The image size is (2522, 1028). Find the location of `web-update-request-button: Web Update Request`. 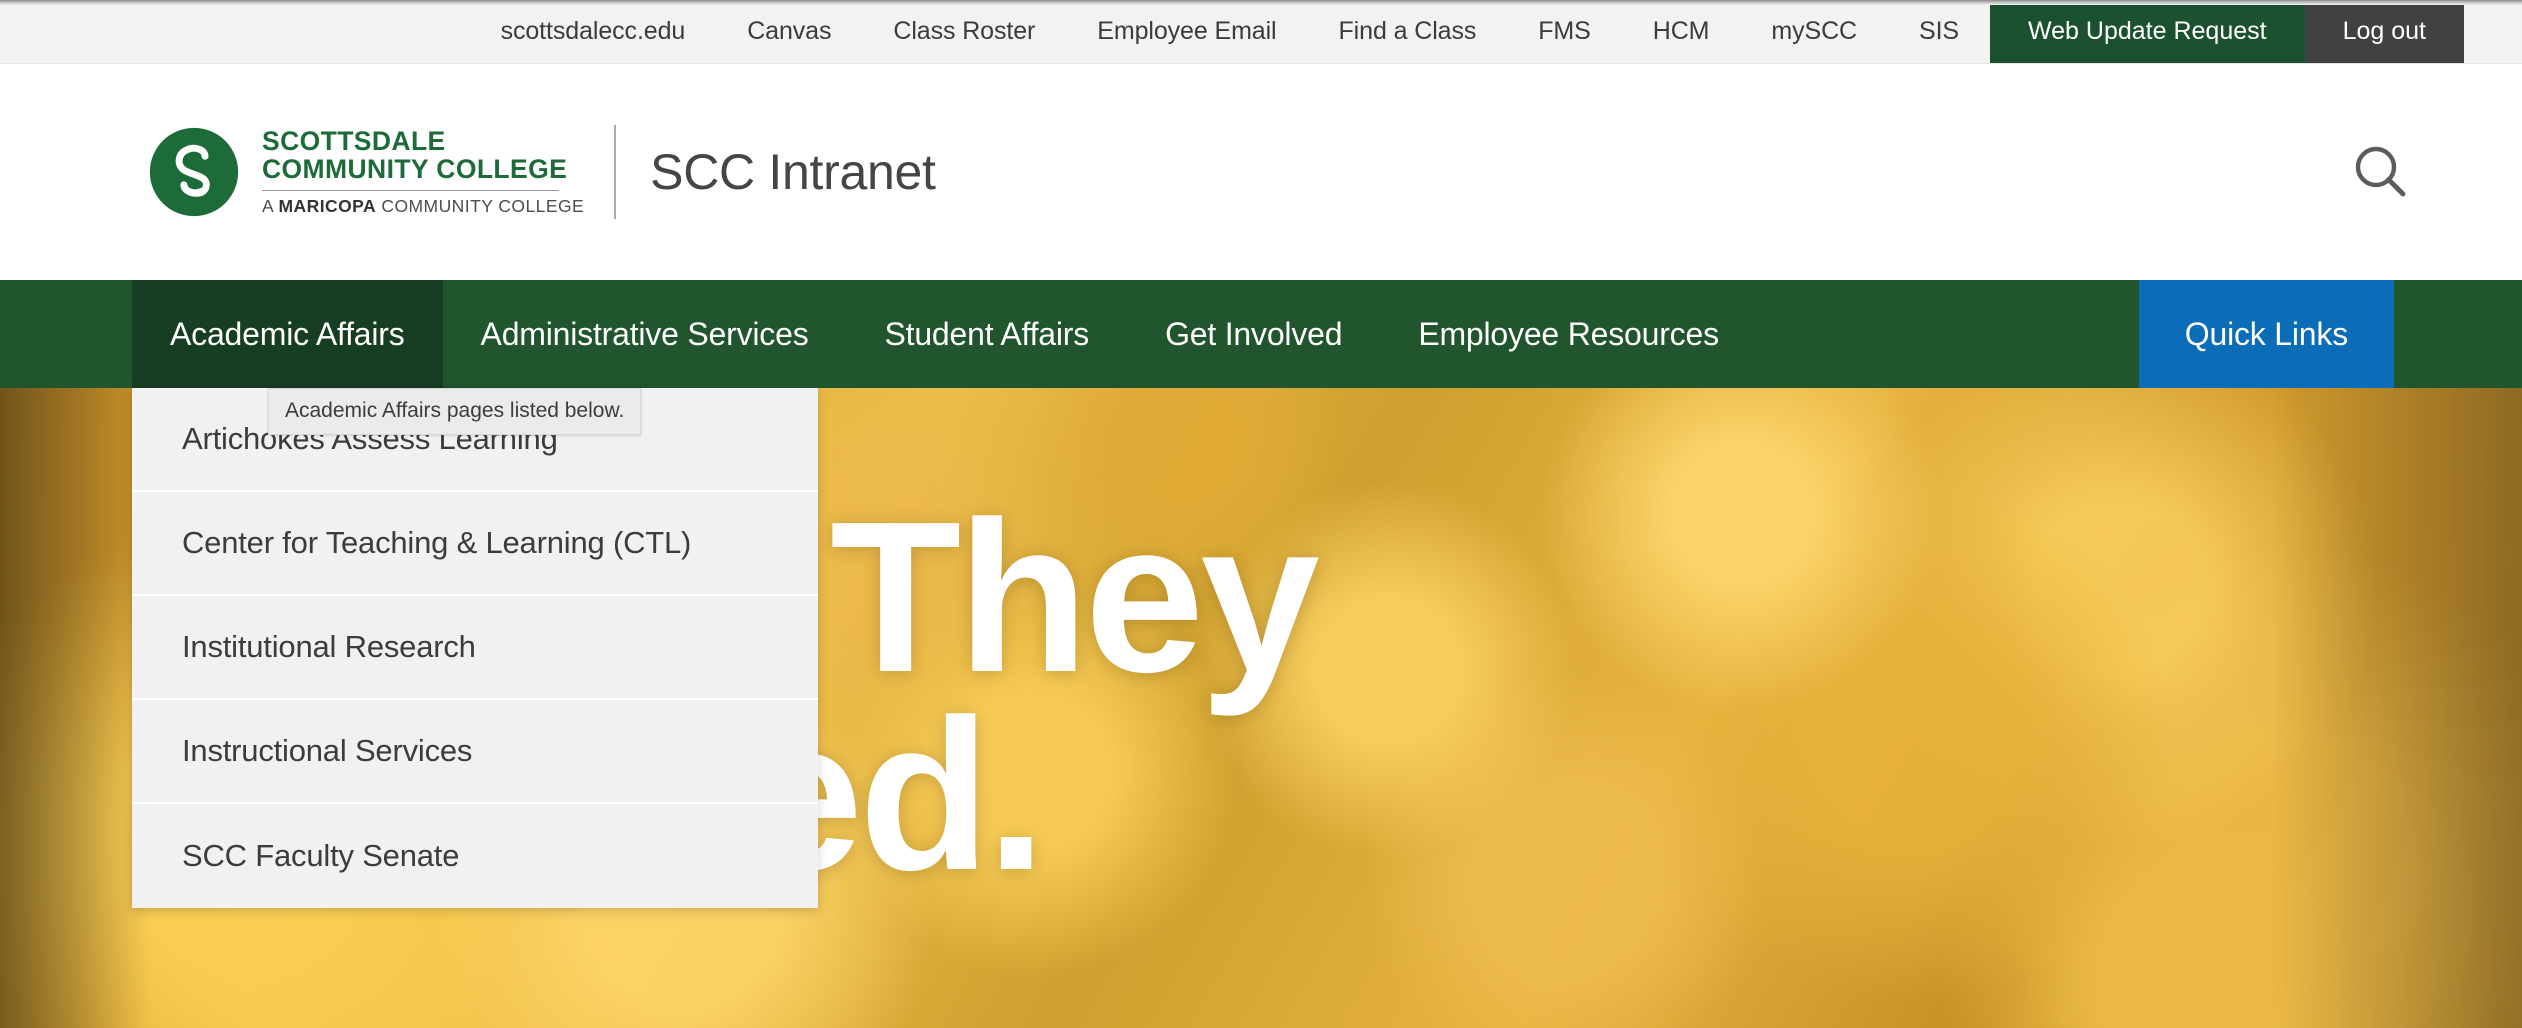

web-update-request-button: Web Update Request is located at coordinates (2147, 31).